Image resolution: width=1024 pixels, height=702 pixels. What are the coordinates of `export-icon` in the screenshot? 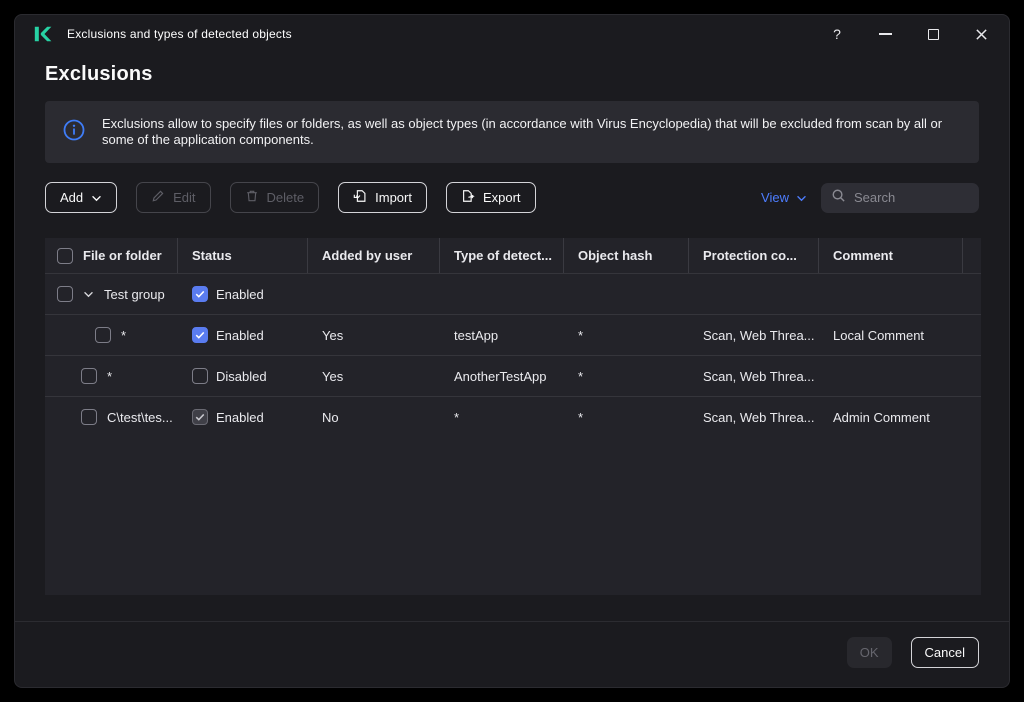 It's located at (468, 197).